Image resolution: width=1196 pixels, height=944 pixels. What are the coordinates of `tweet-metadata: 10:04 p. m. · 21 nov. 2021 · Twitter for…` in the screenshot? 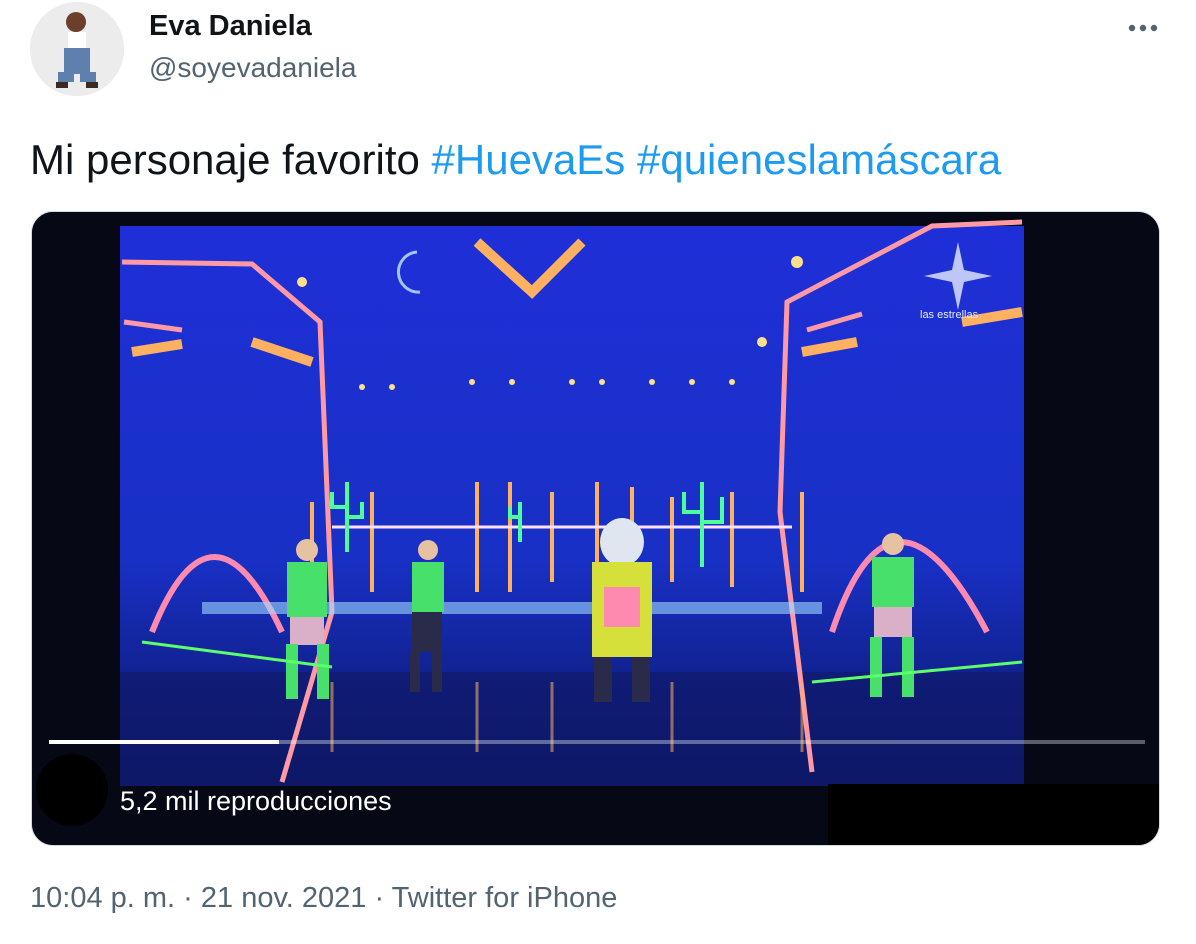 It's located at (323, 898).